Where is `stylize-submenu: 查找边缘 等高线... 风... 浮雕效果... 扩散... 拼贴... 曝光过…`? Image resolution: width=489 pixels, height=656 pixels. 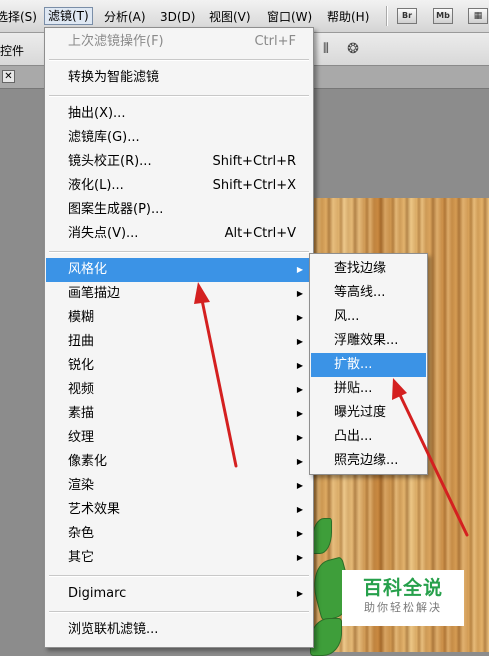 stylize-submenu: 查找边缘 等高线... 风... 浮雕效果... 扩散... 拼贴... 曝光过… is located at coordinates (368, 364).